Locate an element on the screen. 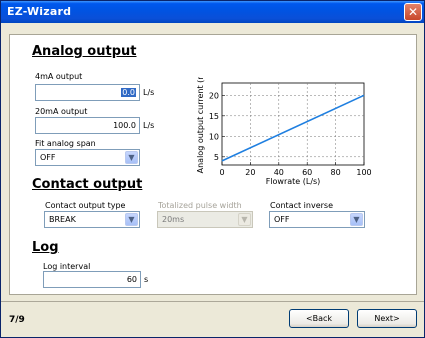  ma20-output-unit: L/s is located at coordinates (149, 125).